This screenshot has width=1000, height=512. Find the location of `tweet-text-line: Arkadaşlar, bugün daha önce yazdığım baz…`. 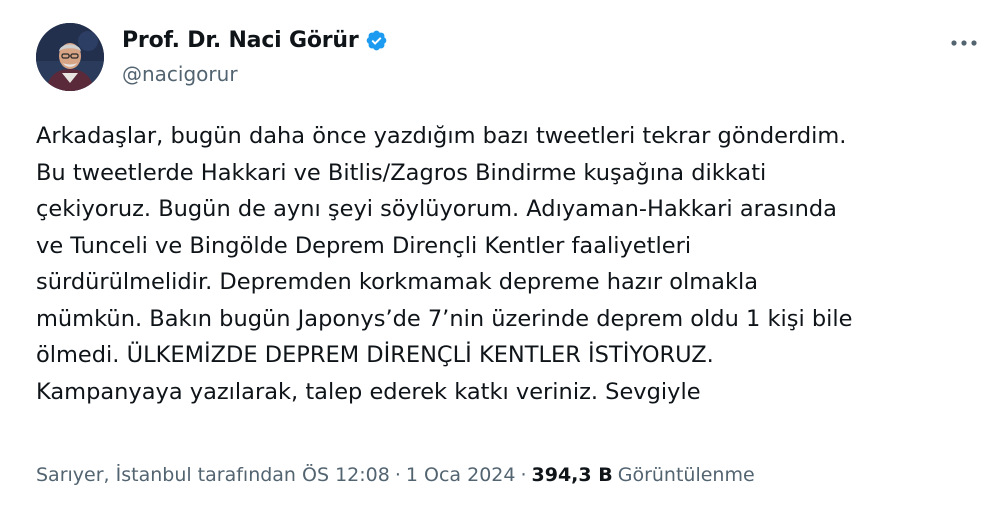

tweet-text-line: Arkadaşlar, bugün daha önce yazdığım baz… is located at coordinates (441, 136).